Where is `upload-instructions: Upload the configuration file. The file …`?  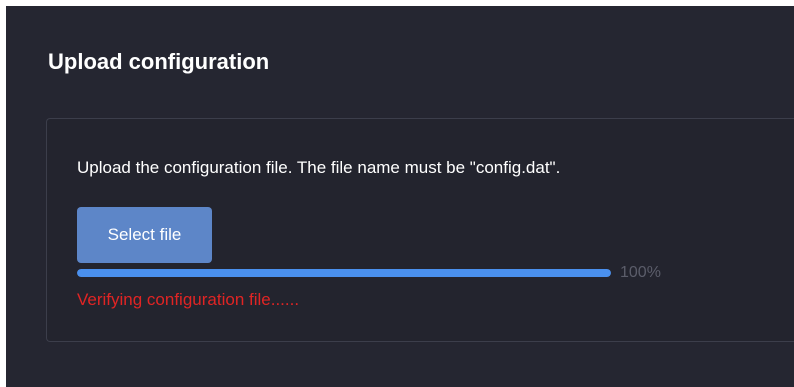
upload-instructions: Upload the configuration file. The file … is located at coordinates (319, 167).